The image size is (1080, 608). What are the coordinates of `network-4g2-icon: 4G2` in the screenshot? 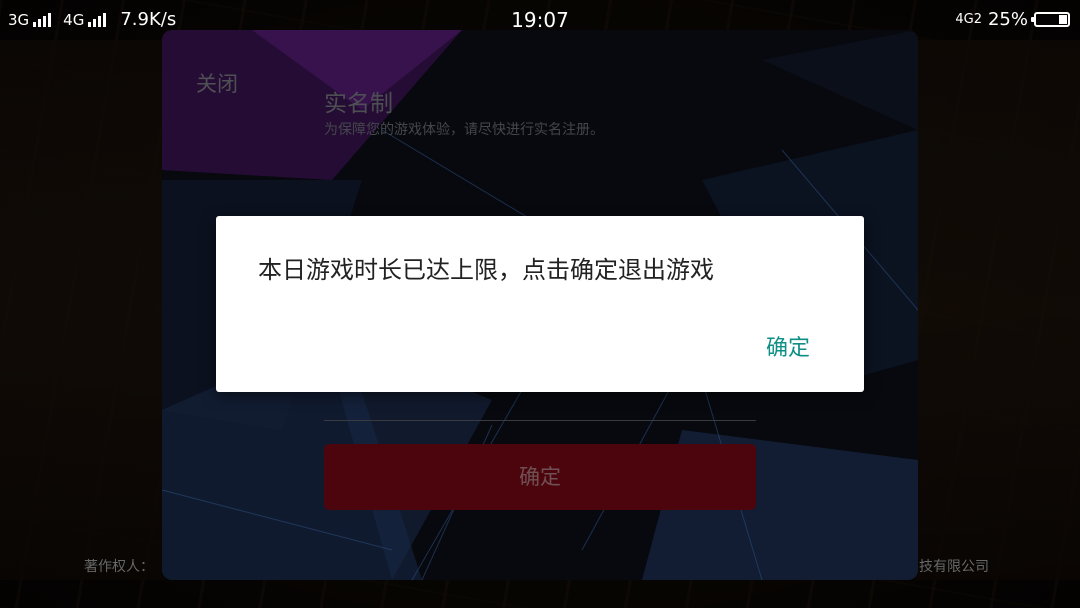 It's located at (968, 19).